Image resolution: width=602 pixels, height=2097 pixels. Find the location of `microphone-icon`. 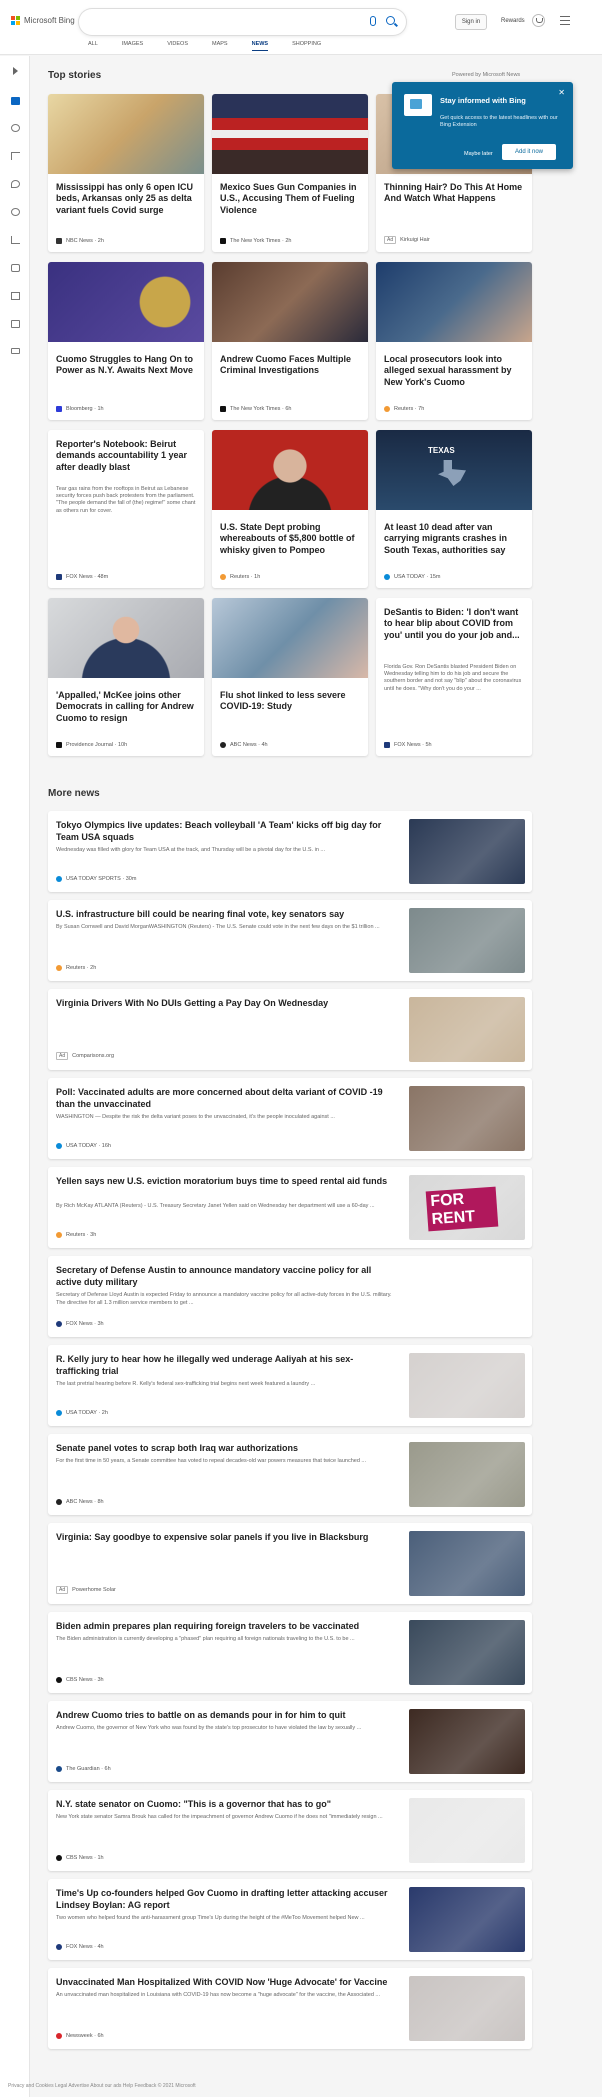

microphone-icon is located at coordinates (373, 21).